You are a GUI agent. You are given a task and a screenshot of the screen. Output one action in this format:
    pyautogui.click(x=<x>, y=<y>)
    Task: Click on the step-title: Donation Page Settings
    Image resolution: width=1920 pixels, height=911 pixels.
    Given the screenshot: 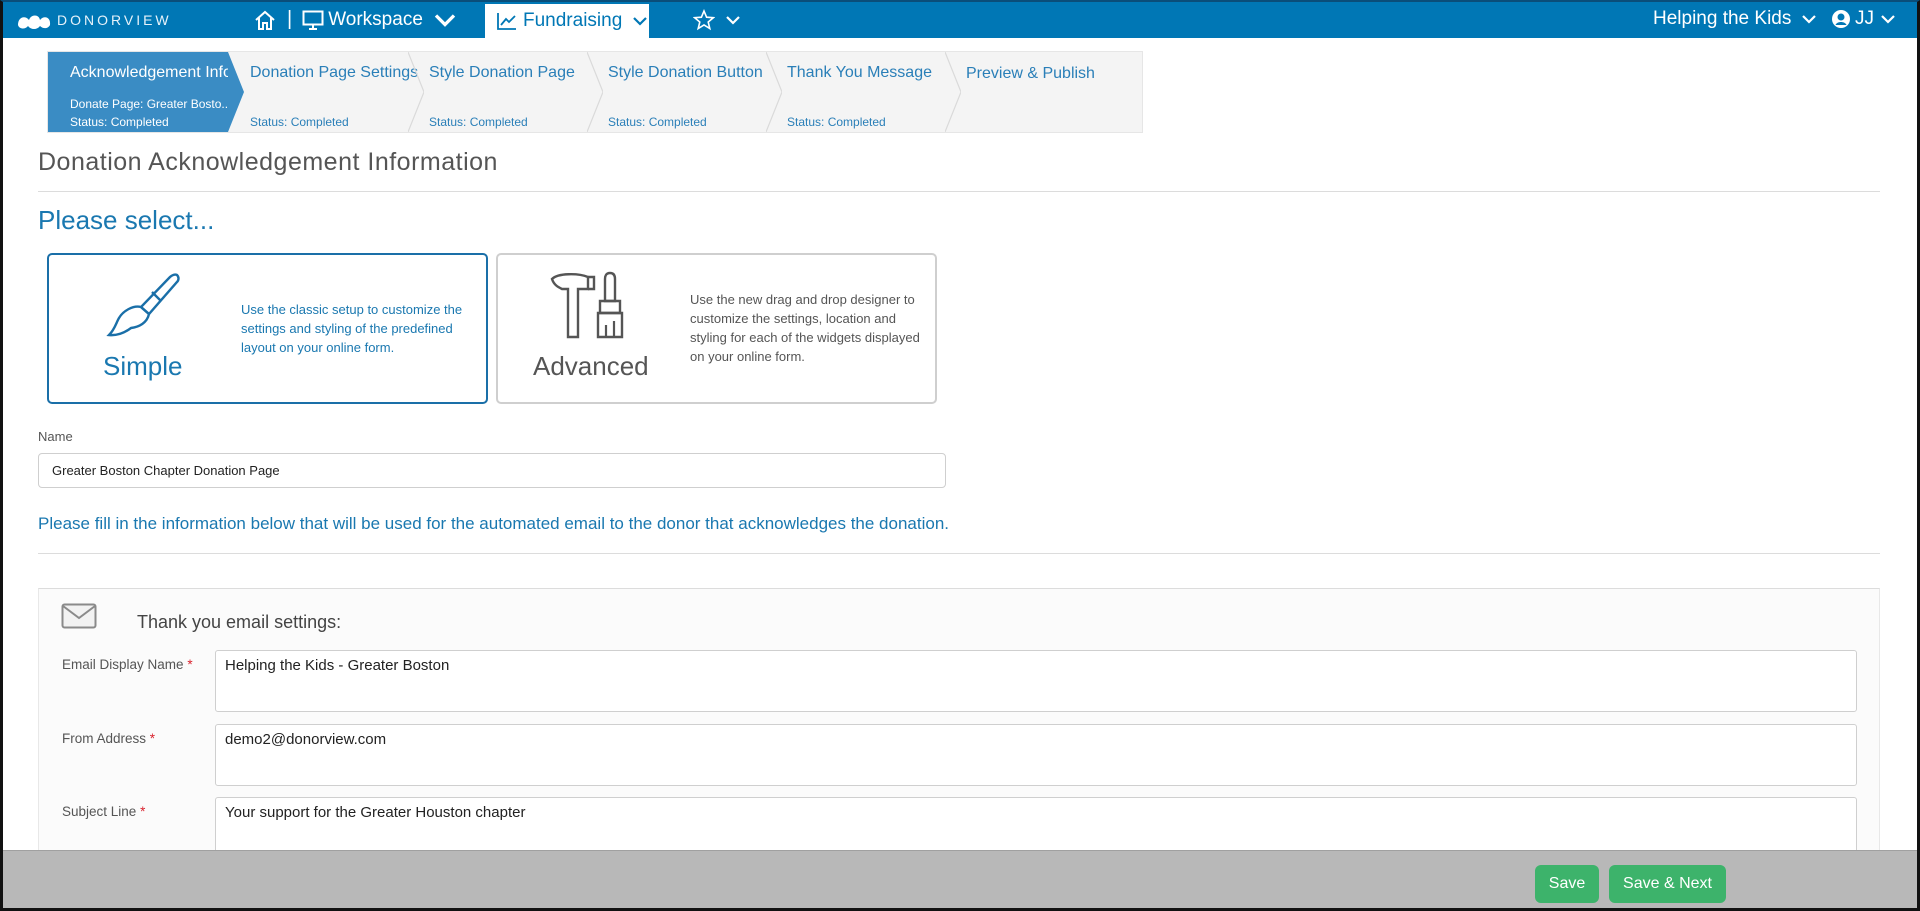 What is the action you would take?
    pyautogui.click(x=334, y=72)
    